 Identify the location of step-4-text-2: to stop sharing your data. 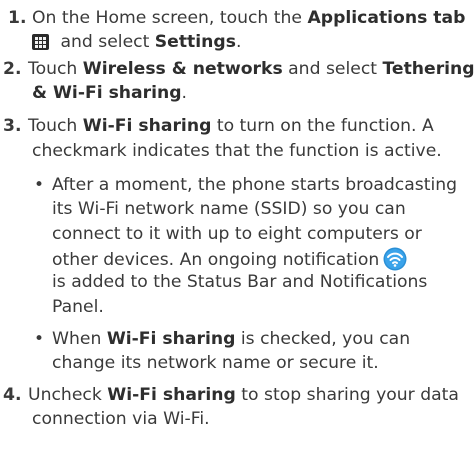
(347, 395).